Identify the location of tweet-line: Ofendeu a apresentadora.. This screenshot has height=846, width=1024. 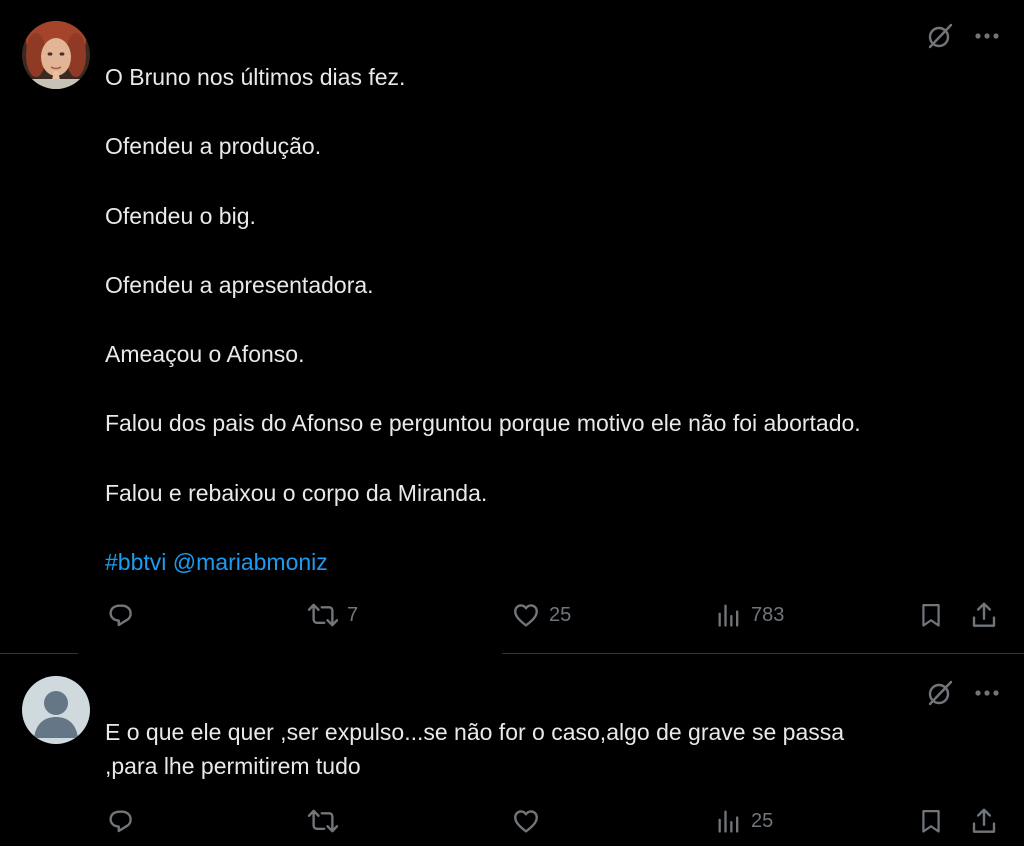
(239, 284).